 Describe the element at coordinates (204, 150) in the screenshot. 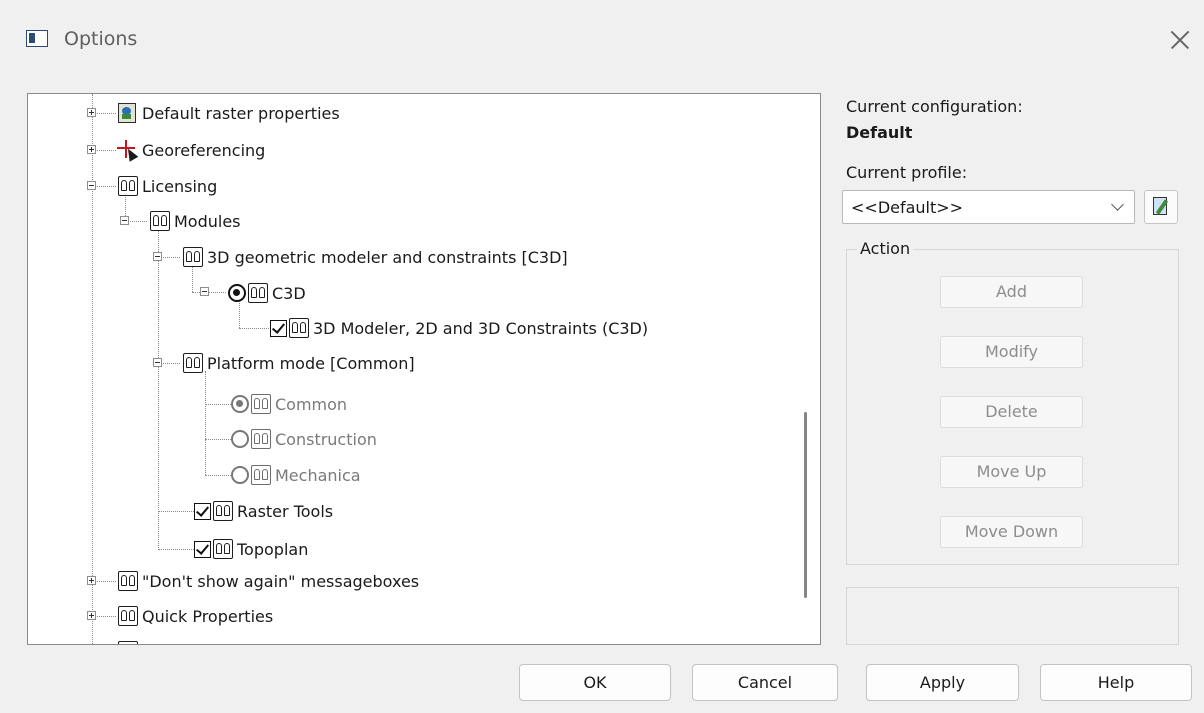

I see `tree-item-label: Georeferencing` at that location.